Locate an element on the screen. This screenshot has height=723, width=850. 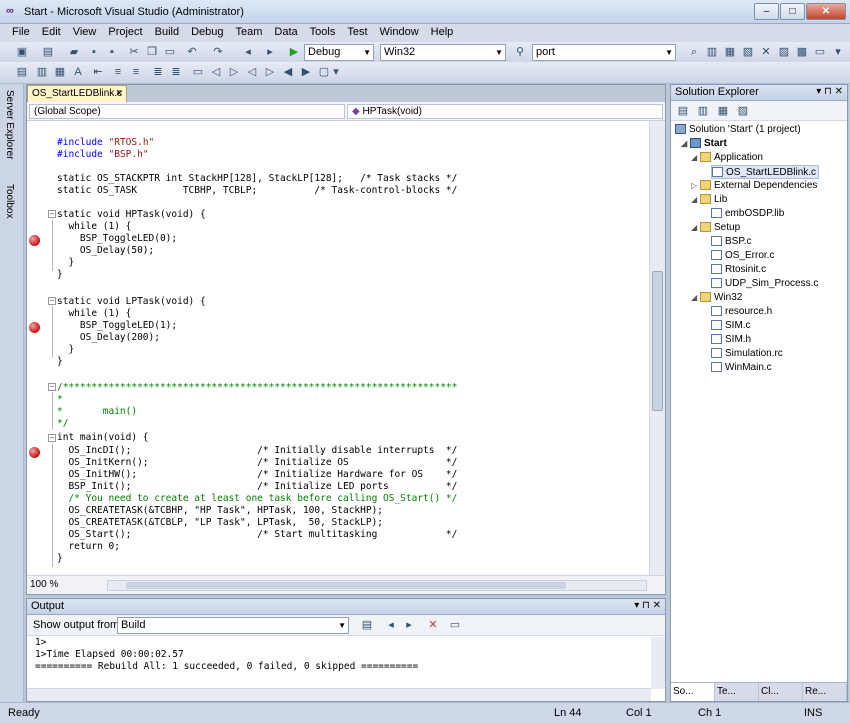
tree-node: OS_Error.c is located at coordinates (742, 256).